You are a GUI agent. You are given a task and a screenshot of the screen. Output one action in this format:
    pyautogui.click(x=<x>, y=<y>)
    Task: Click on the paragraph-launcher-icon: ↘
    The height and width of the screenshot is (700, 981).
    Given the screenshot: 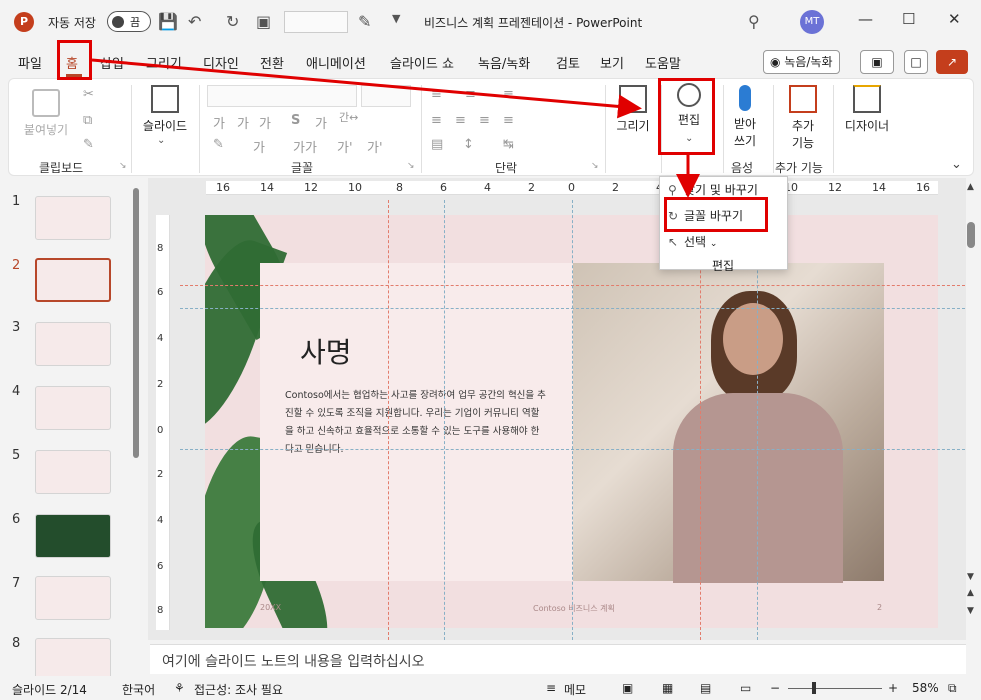 What is the action you would take?
    pyautogui.click(x=595, y=166)
    